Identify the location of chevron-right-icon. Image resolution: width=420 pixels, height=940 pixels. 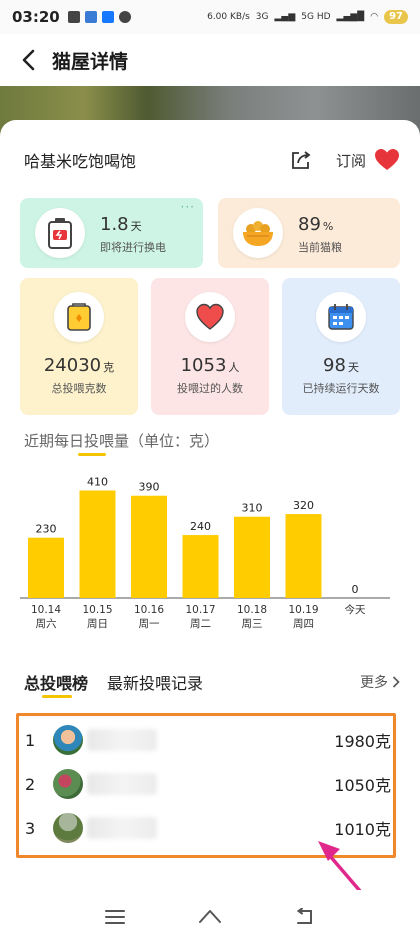
(396, 682).